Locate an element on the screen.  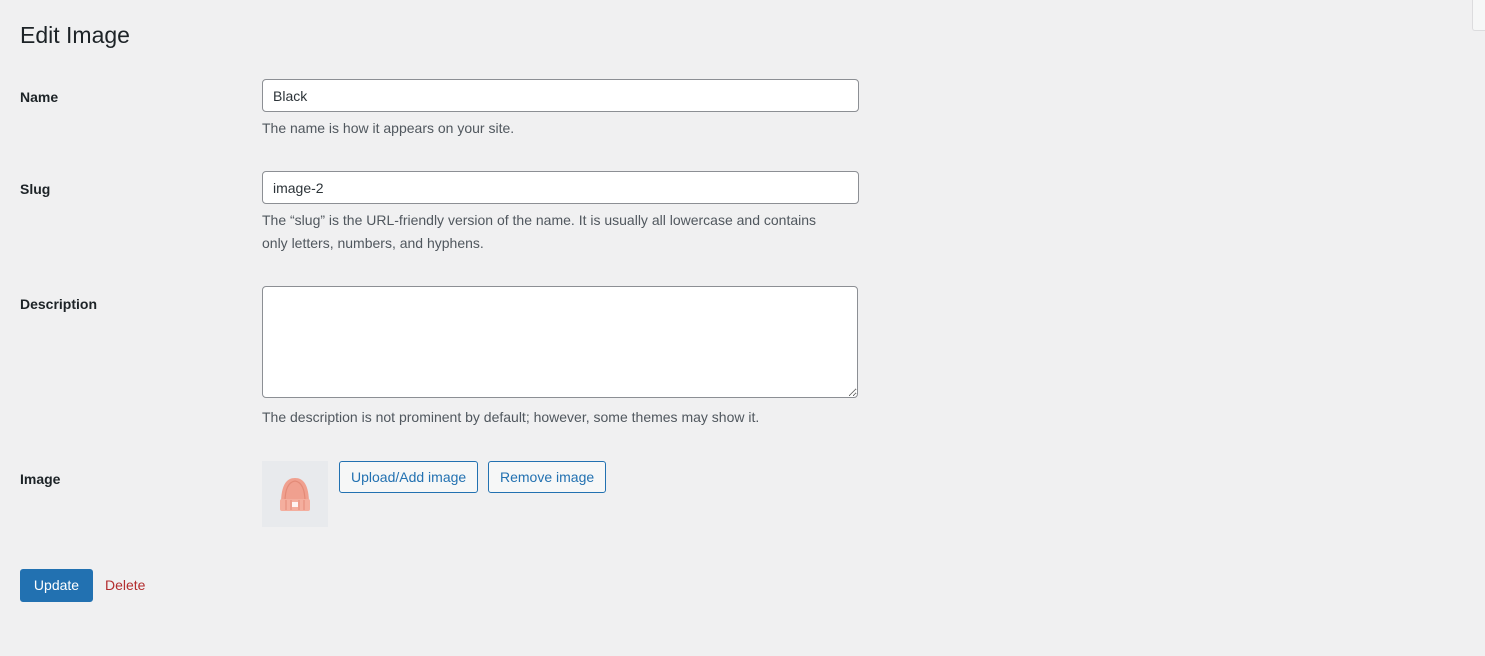
description-label: Description is located at coordinates (59, 304).